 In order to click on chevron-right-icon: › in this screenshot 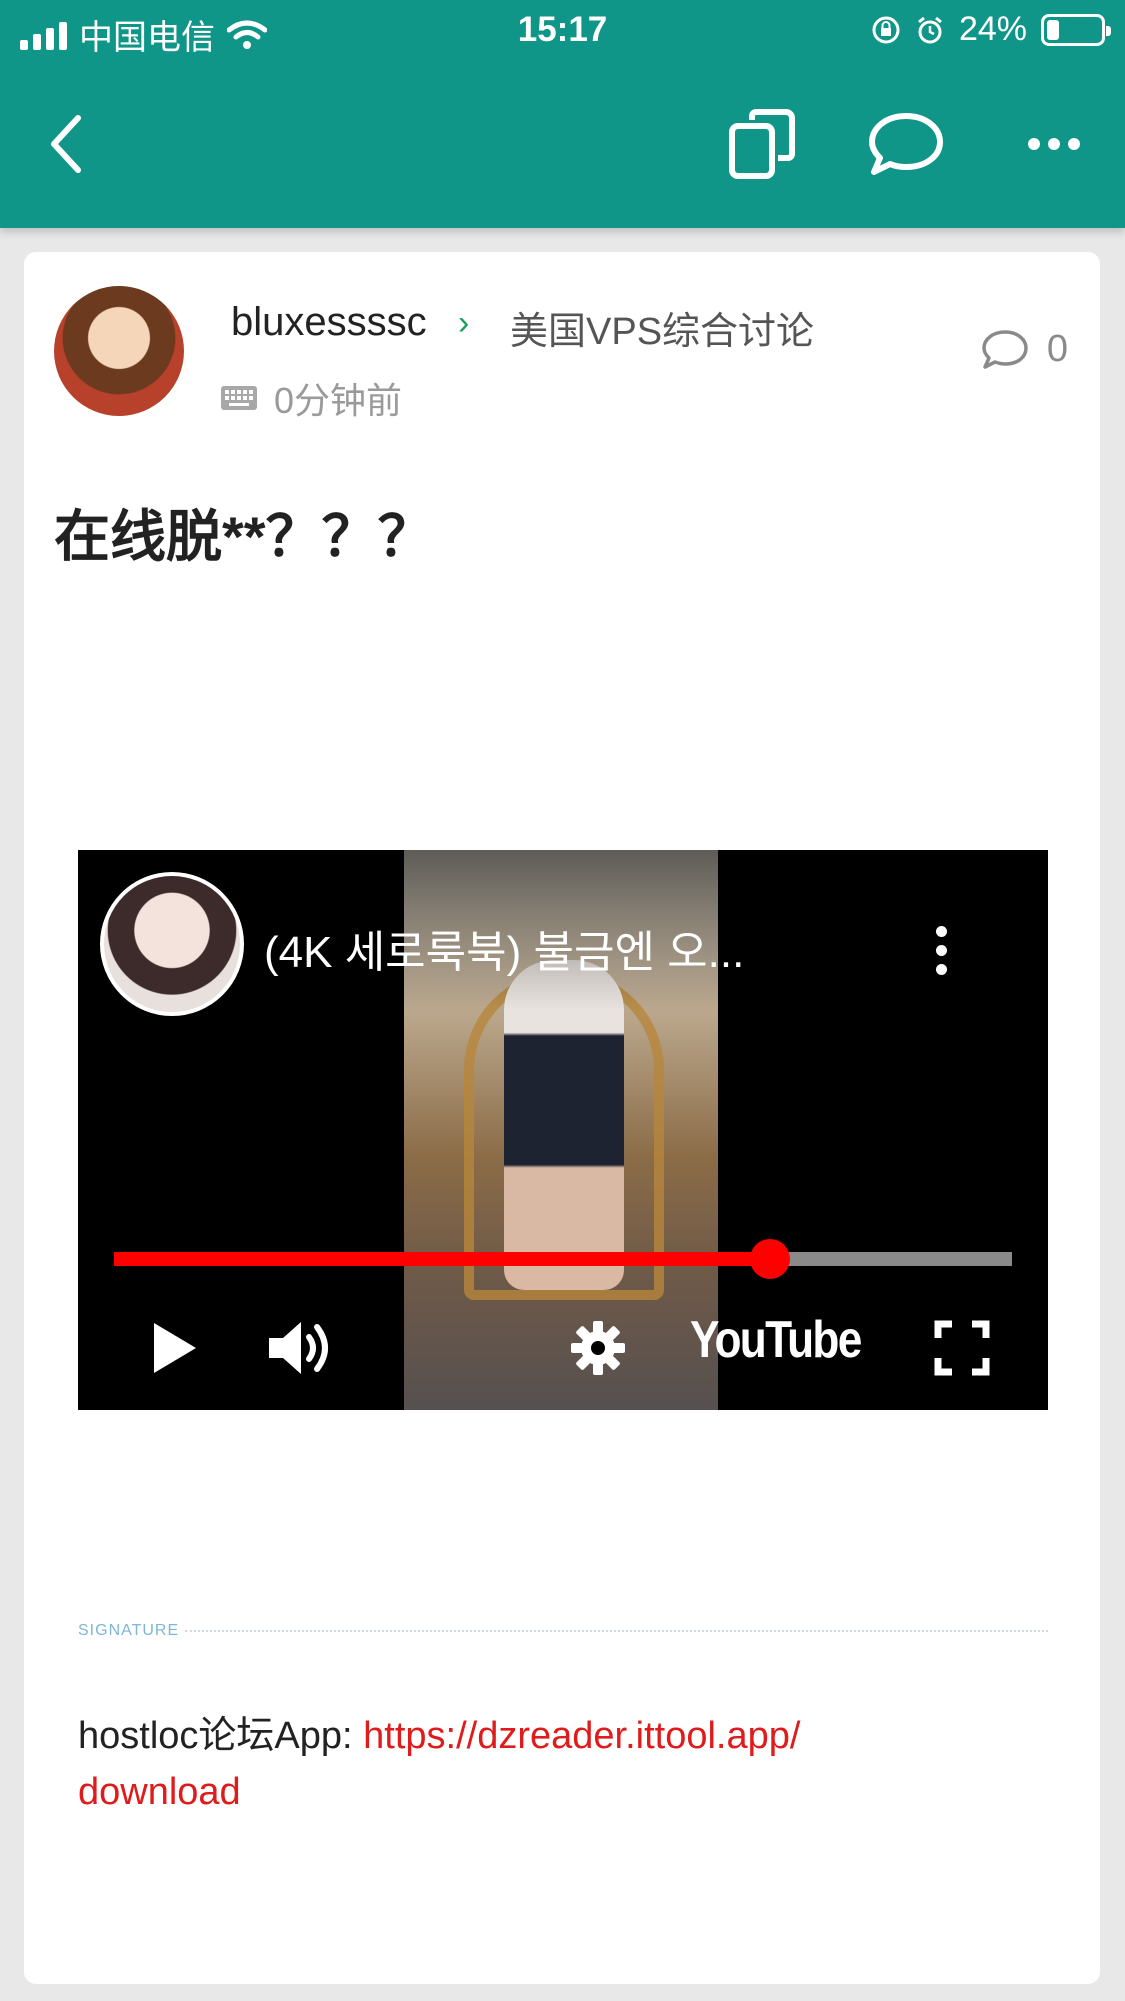, I will do `click(464, 323)`.